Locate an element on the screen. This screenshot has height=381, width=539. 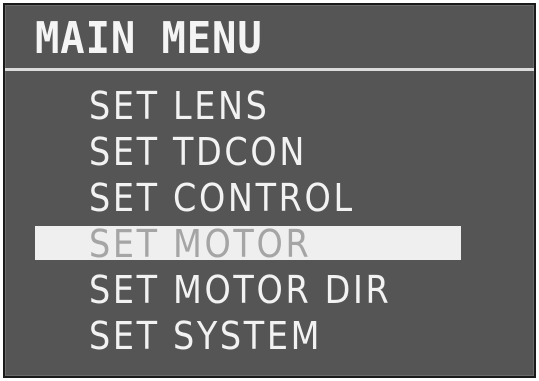
menu-item-set-lens: SET LENS is located at coordinates (269, 106).